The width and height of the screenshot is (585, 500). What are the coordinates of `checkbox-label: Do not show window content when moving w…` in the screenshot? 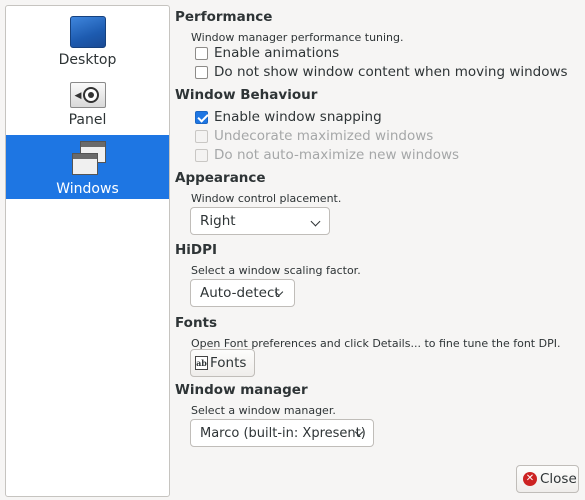 It's located at (391, 72).